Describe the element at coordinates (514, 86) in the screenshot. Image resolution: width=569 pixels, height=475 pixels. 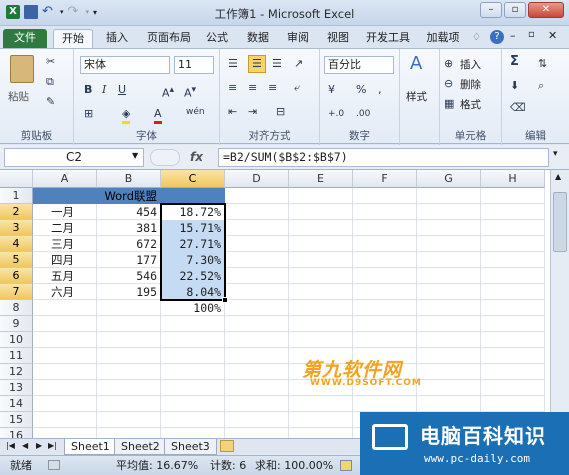
I see `fill-icon: ⬇` at that location.